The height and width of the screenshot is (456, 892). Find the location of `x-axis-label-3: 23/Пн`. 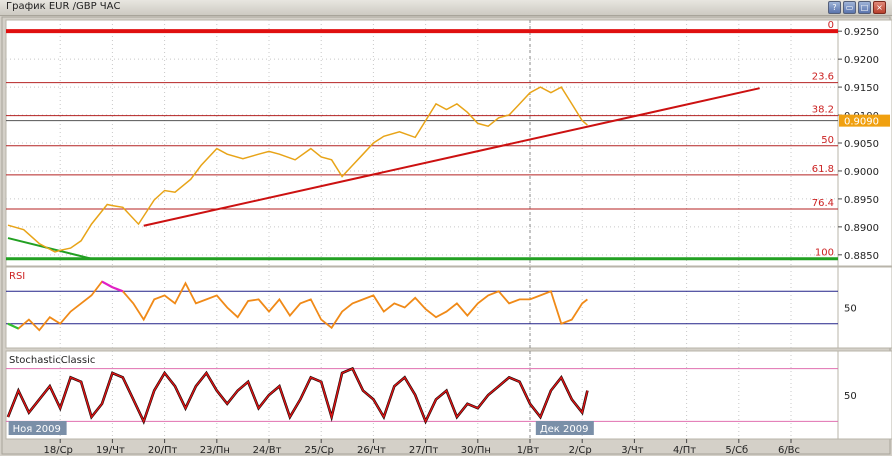

x-axis-label-3: 23/Пн is located at coordinates (215, 450).